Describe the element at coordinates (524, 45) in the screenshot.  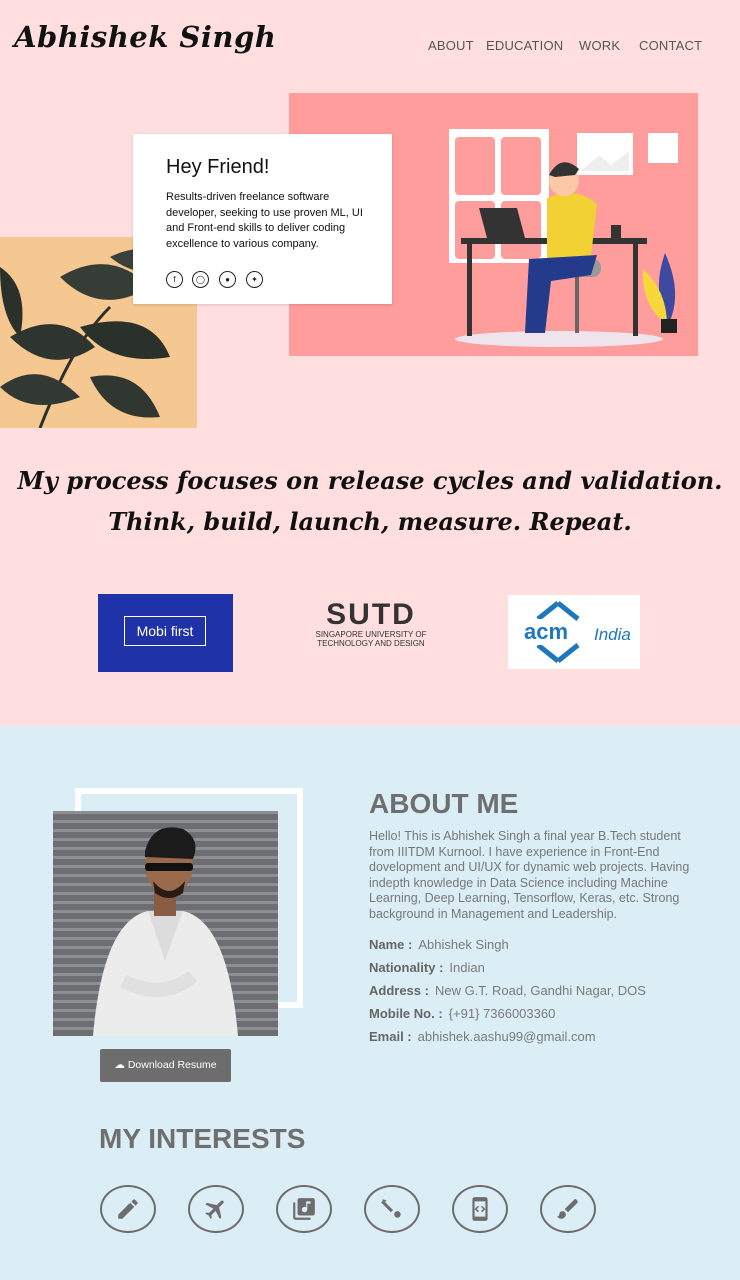
I see `nav-education: EDUCATION` at that location.